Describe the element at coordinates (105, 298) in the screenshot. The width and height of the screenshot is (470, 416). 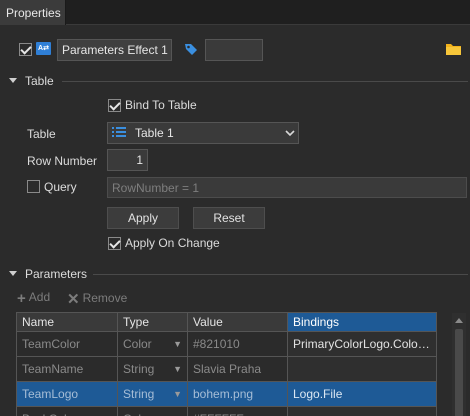
I see `remove-label: Remove` at that location.